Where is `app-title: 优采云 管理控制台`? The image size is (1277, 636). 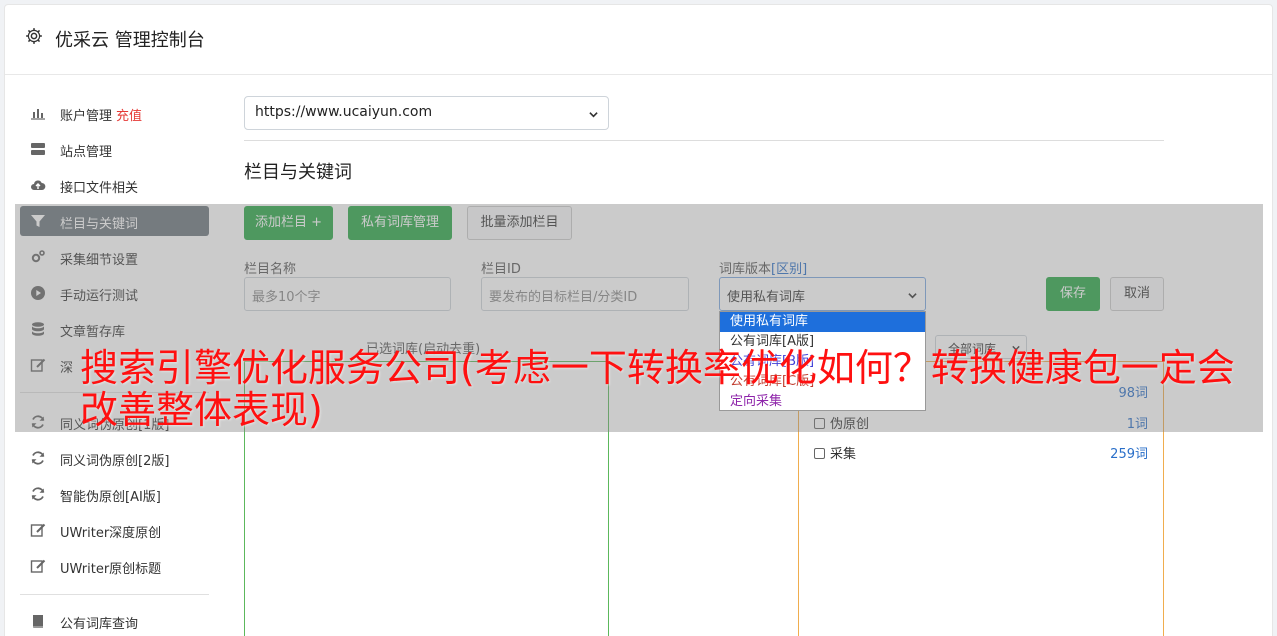 app-title: 优采云 管理控制台 is located at coordinates (130, 40).